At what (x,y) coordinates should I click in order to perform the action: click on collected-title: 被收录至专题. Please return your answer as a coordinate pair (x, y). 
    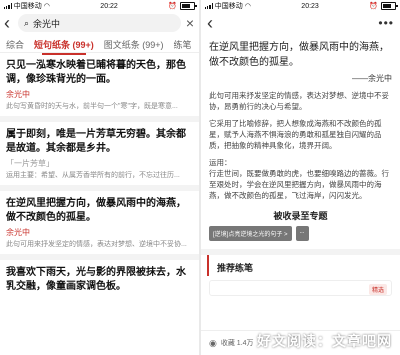
    Looking at the image, I should click on (300, 216).